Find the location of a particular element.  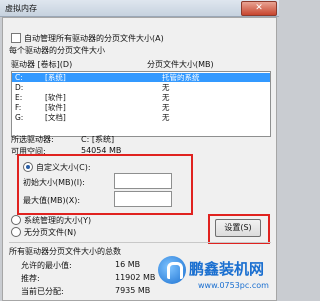

set-button: 设置(S) is located at coordinates (238, 228).